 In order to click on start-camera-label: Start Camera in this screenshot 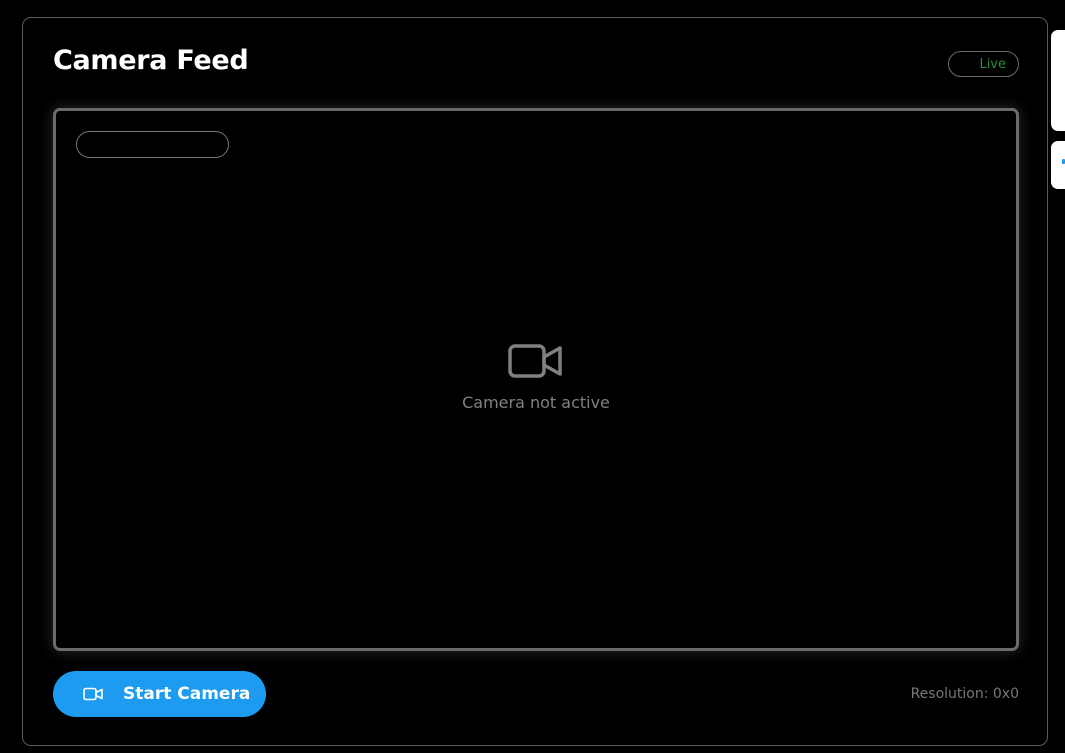, I will do `click(187, 694)`.